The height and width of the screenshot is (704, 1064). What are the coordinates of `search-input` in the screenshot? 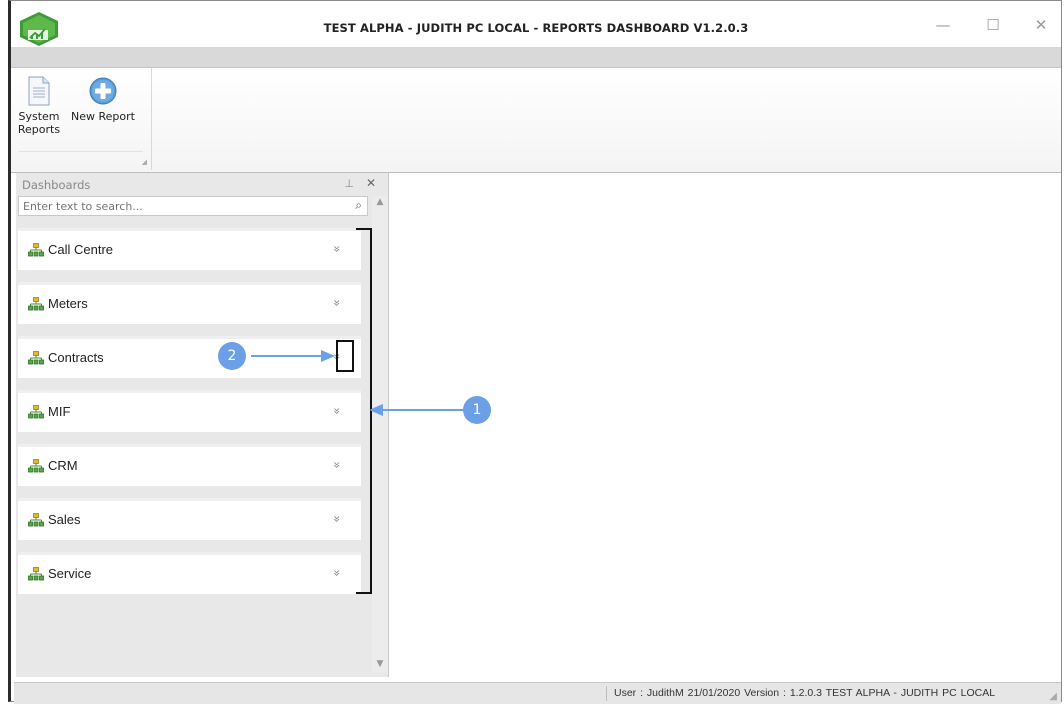 It's located at (180, 206).